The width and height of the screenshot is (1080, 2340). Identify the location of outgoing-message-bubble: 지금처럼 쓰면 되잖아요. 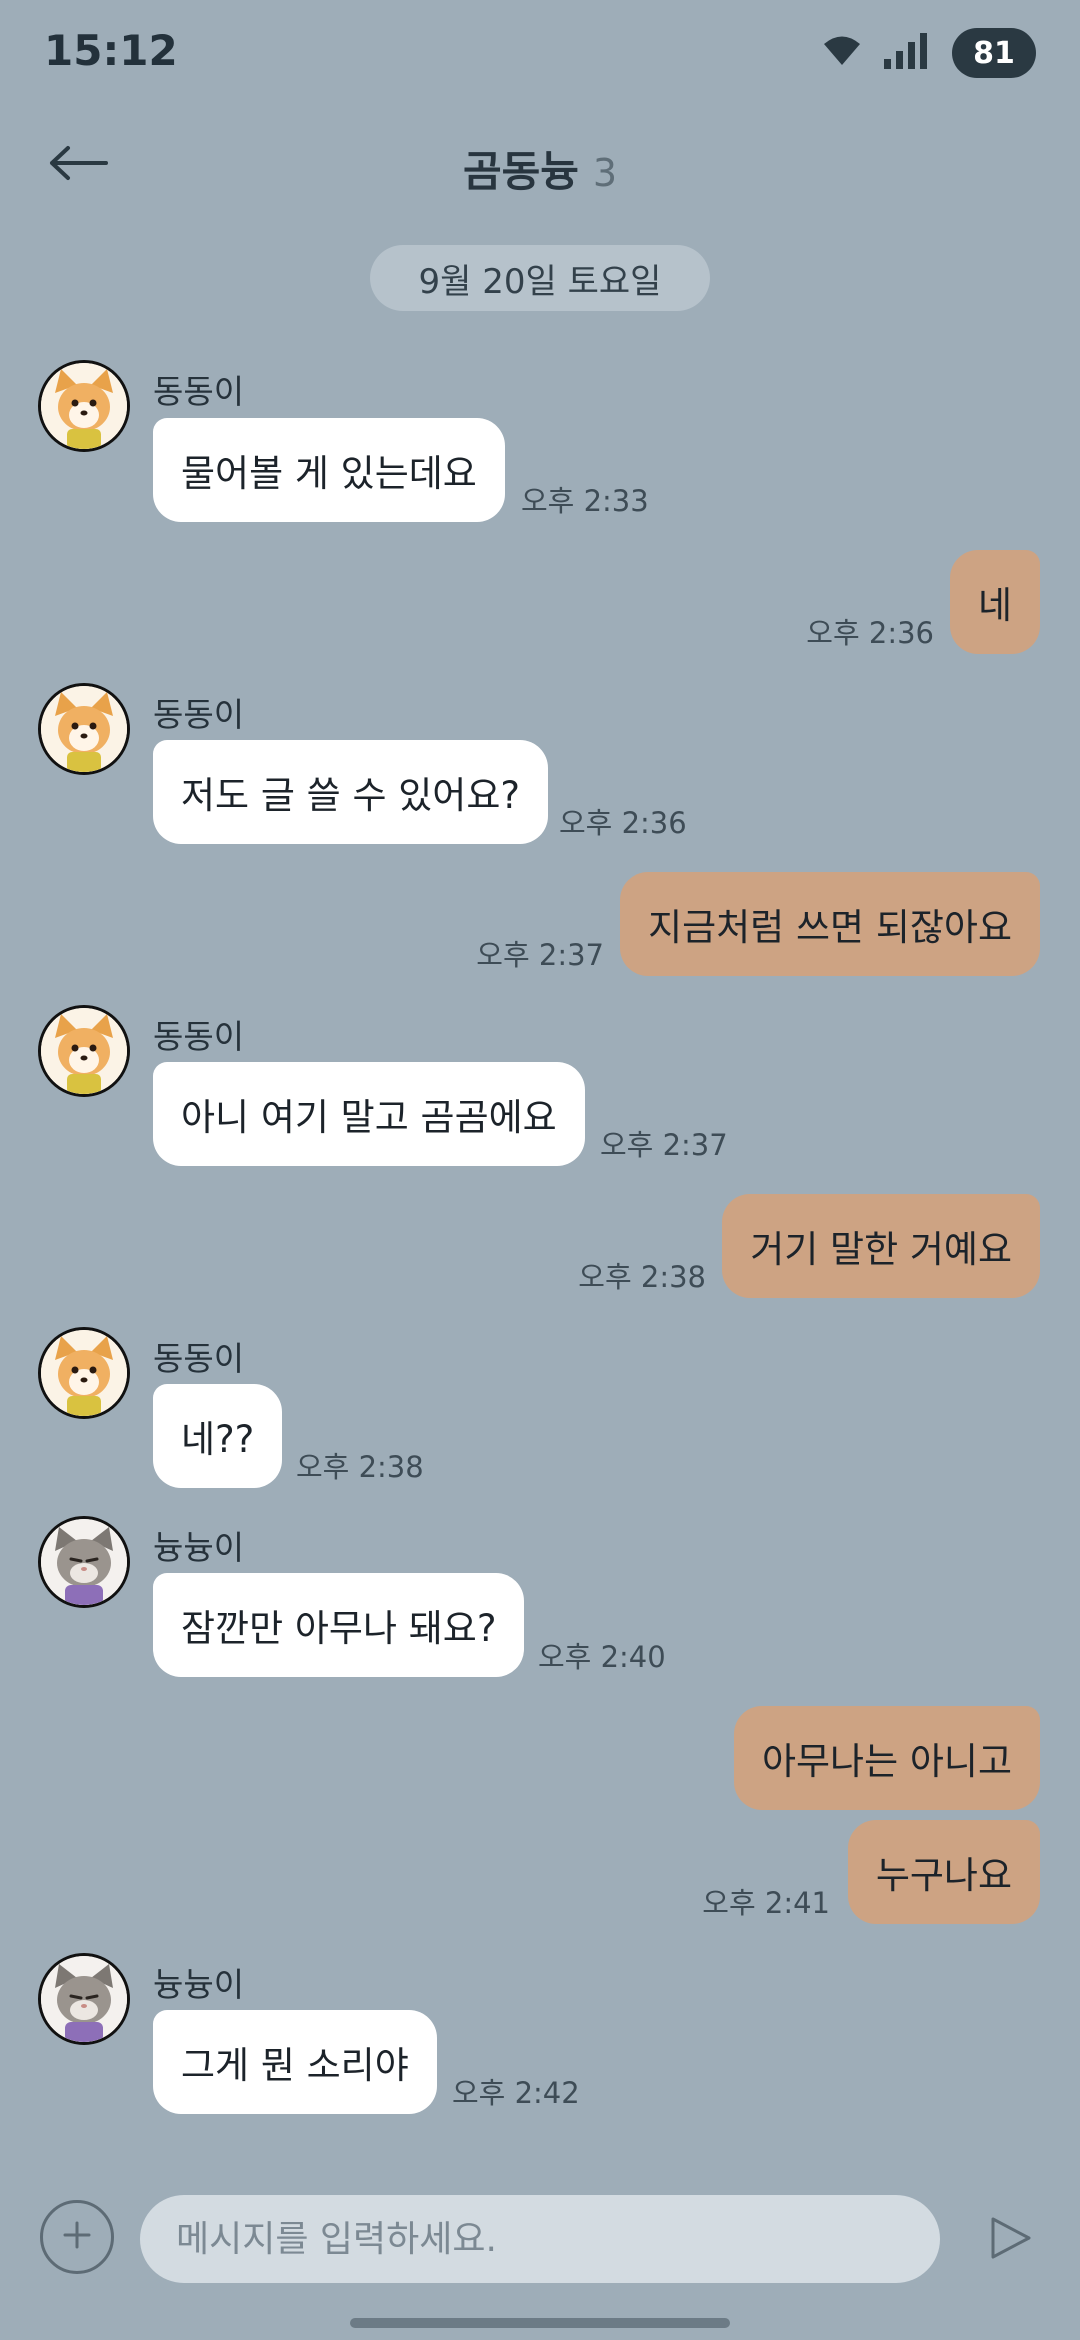
(830, 924).